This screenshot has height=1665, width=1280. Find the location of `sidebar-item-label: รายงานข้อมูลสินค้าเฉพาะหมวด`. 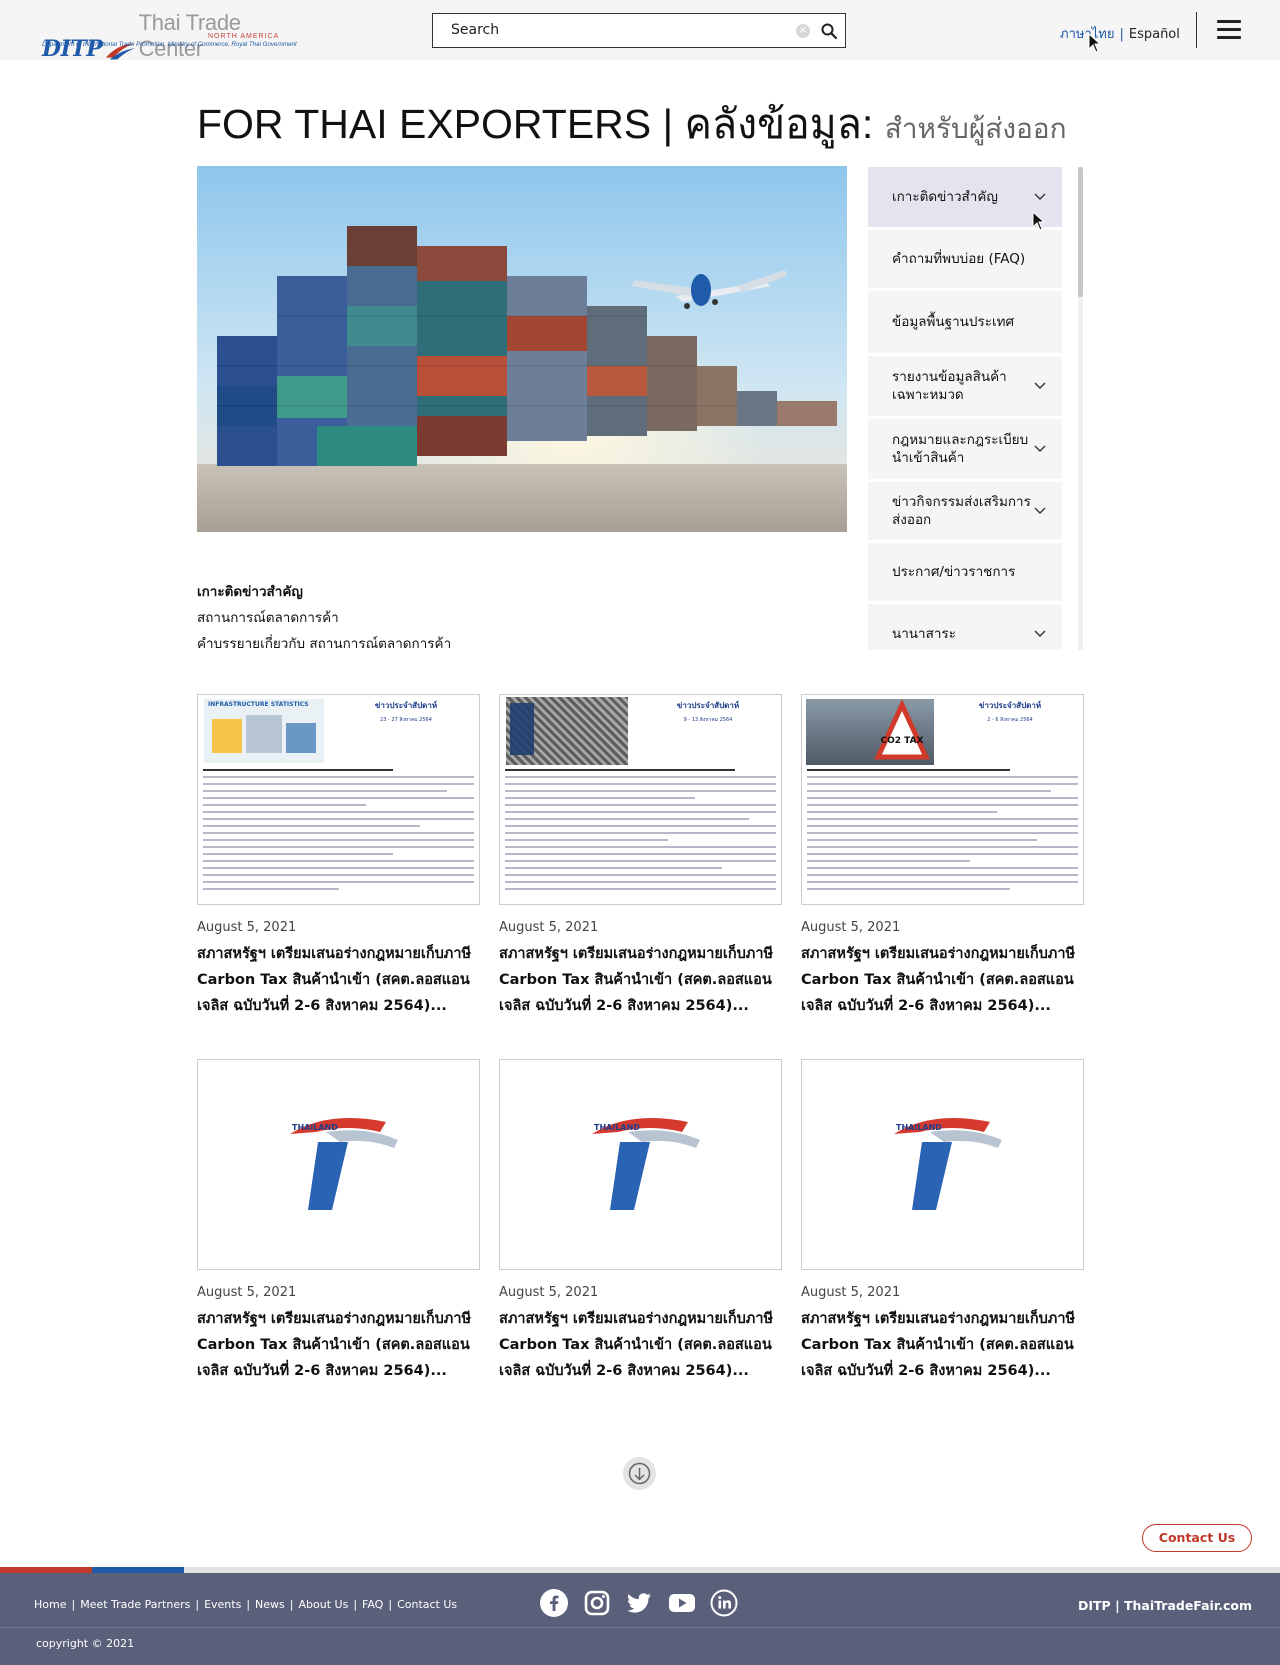

sidebar-item-label: รายงานข้อมูลสินค้าเฉพาะหมวด is located at coordinates (949, 386).